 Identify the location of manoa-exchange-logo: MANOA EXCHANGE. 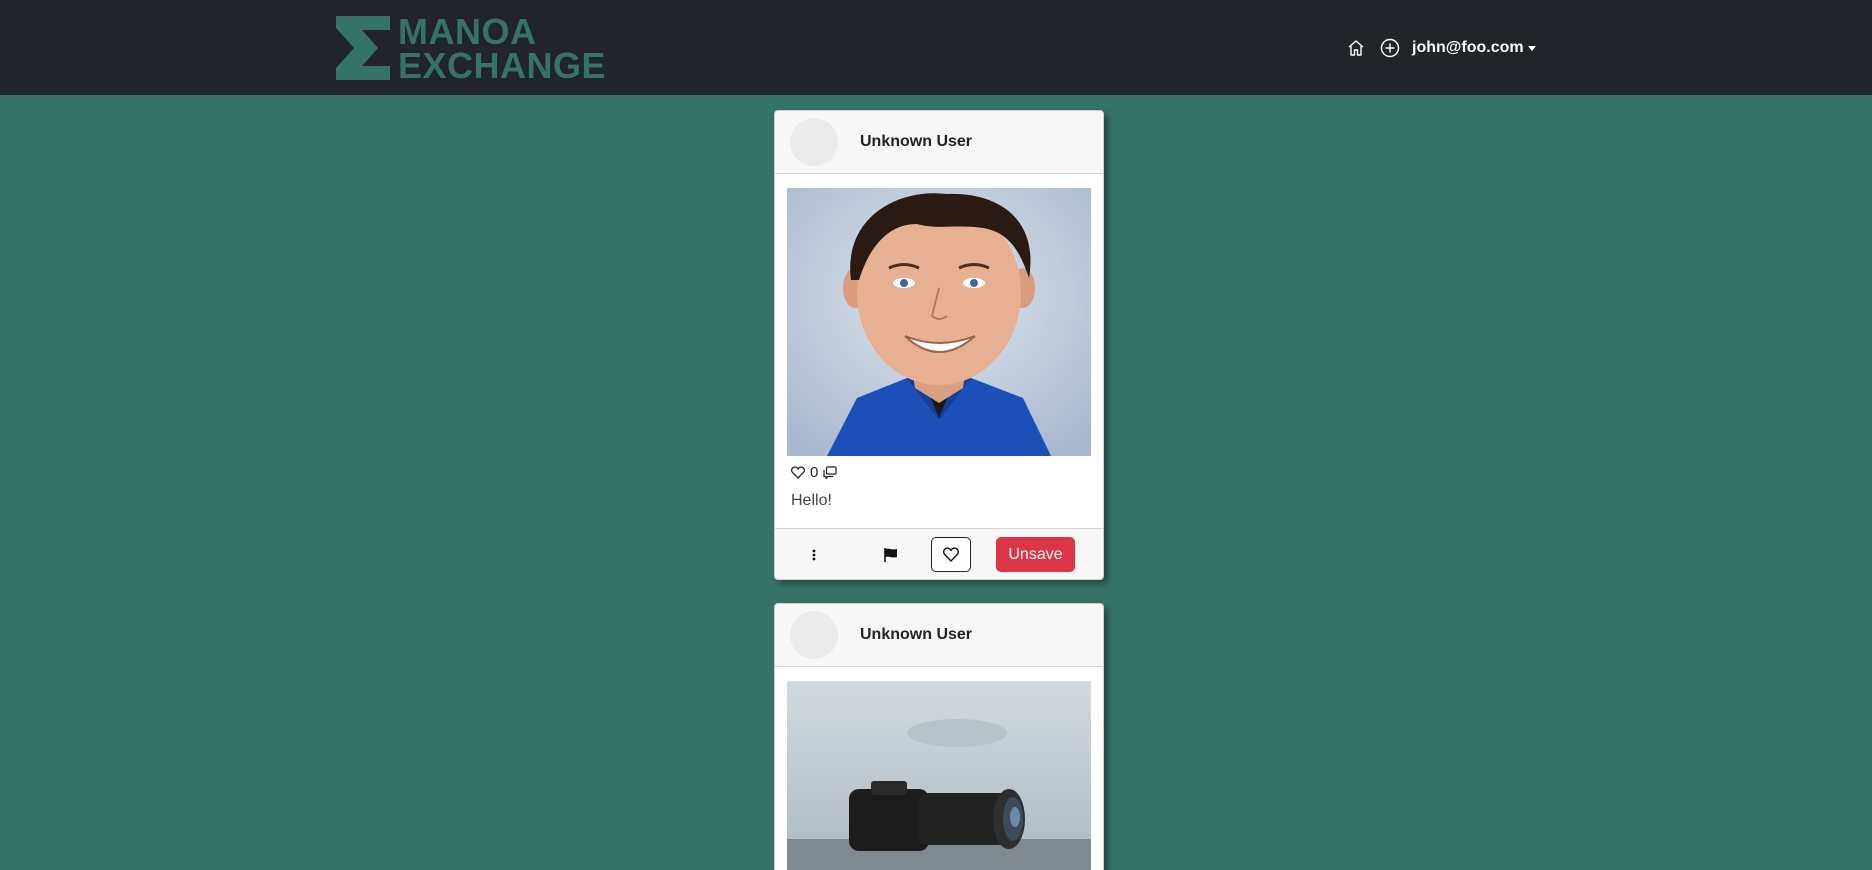
(471, 50).